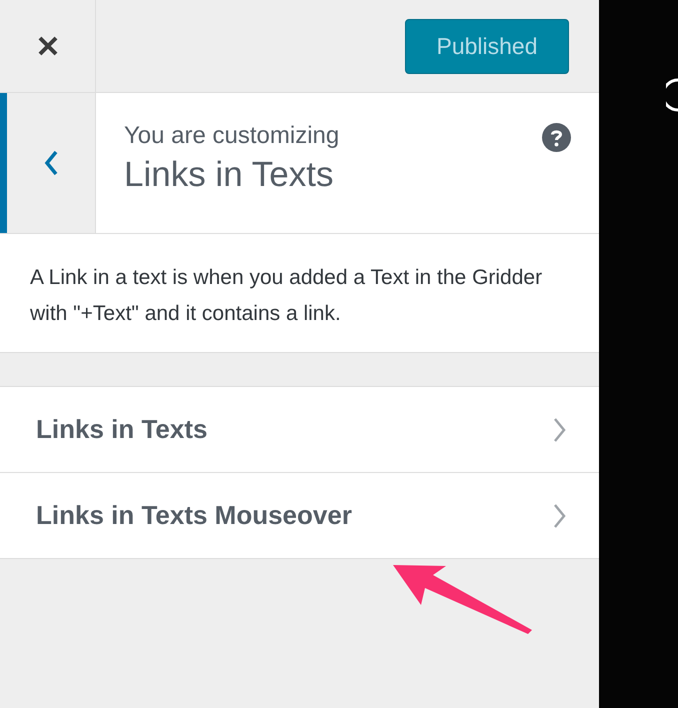 This screenshot has width=678, height=708. Describe the element at coordinates (299, 516) in the screenshot. I see `section-link: Links in Texts Mouseover` at that location.